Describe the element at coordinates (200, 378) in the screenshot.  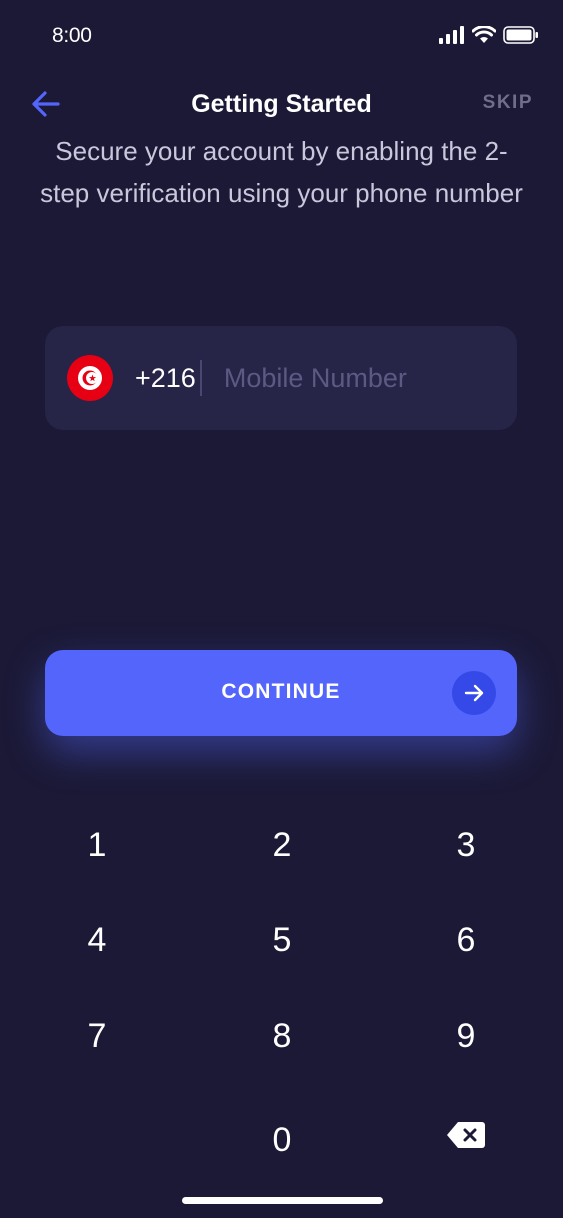
I see `text-caret` at that location.